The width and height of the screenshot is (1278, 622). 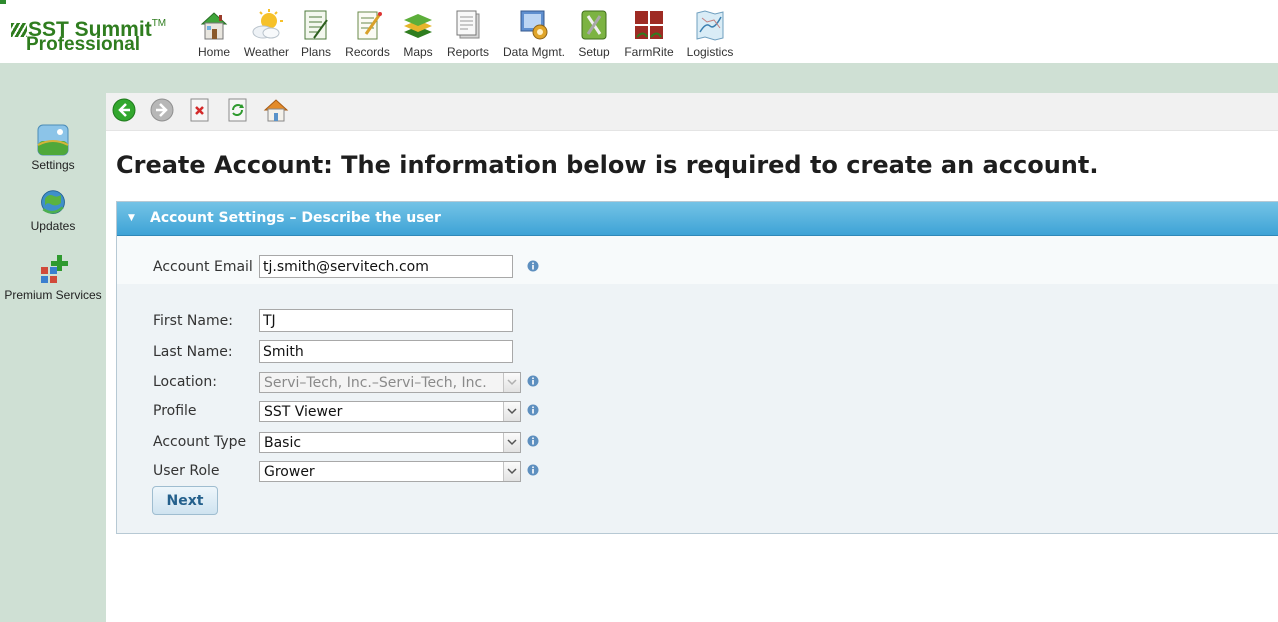 What do you see at coordinates (175, 411) in the screenshot?
I see `profile-label: Profile` at bounding box center [175, 411].